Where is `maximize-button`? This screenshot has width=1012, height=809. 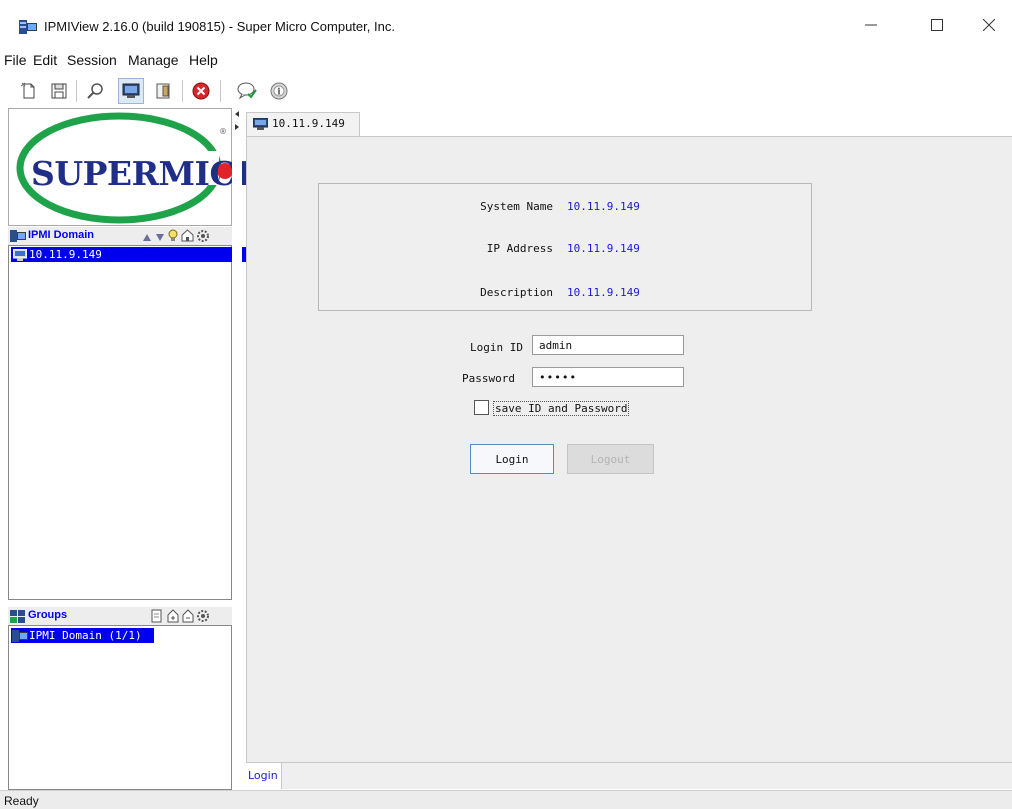
maximize-button is located at coordinates (937, 25).